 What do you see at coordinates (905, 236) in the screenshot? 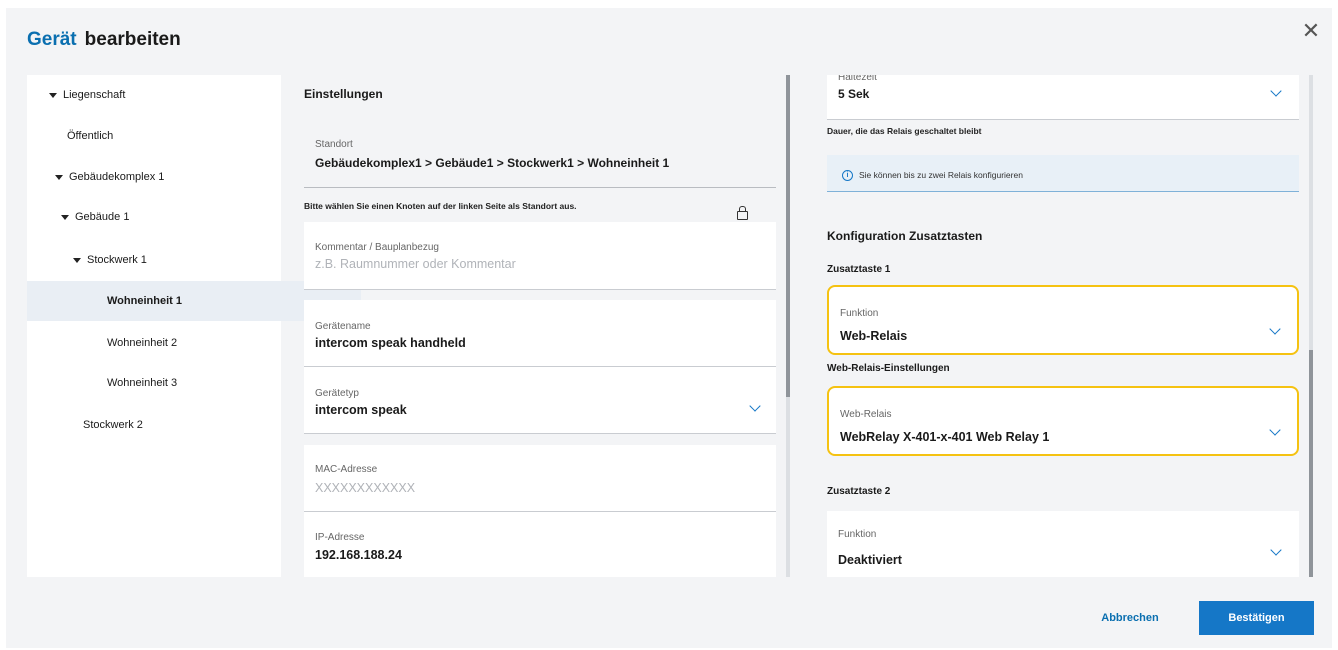
I see `zusatztasten-heading: Konfiguration Zusatztasten` at bounding box center [905, 236].